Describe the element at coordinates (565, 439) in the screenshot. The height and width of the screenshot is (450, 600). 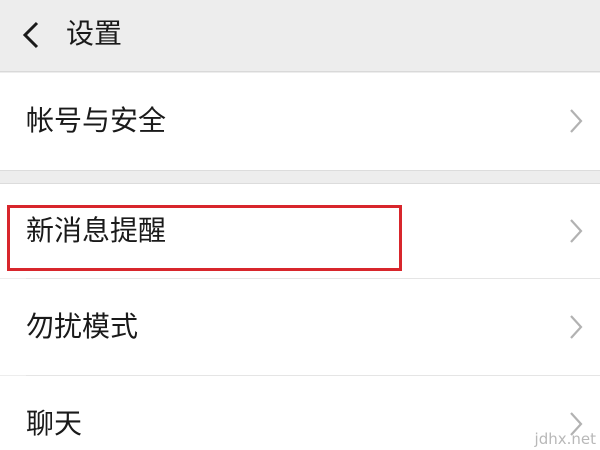
I see `watermark: jdhx.net` at that location.